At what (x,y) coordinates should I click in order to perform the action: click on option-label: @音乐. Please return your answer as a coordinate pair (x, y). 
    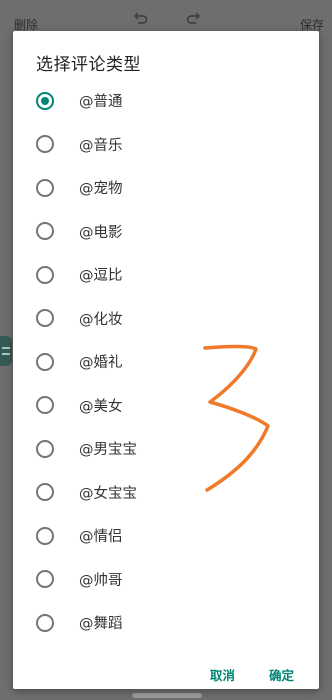
    Looking at the image, I should click on (101, 145).